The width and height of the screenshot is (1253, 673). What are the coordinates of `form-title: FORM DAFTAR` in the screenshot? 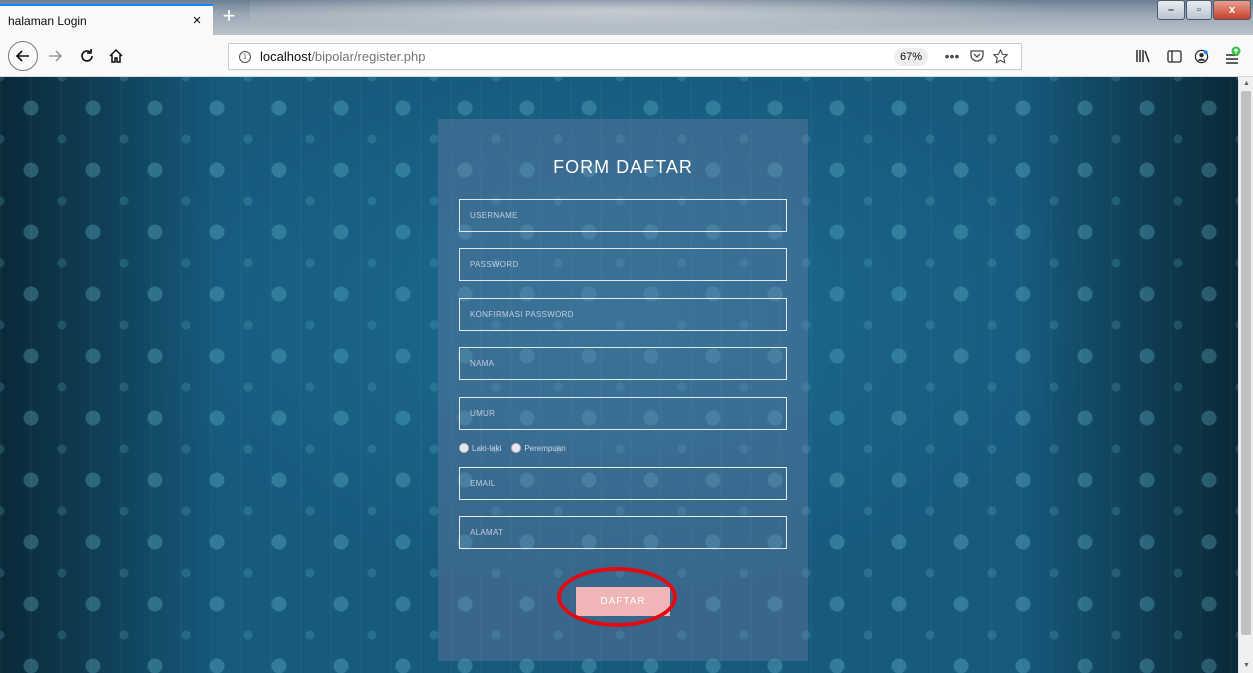 It's located at (623, 167).